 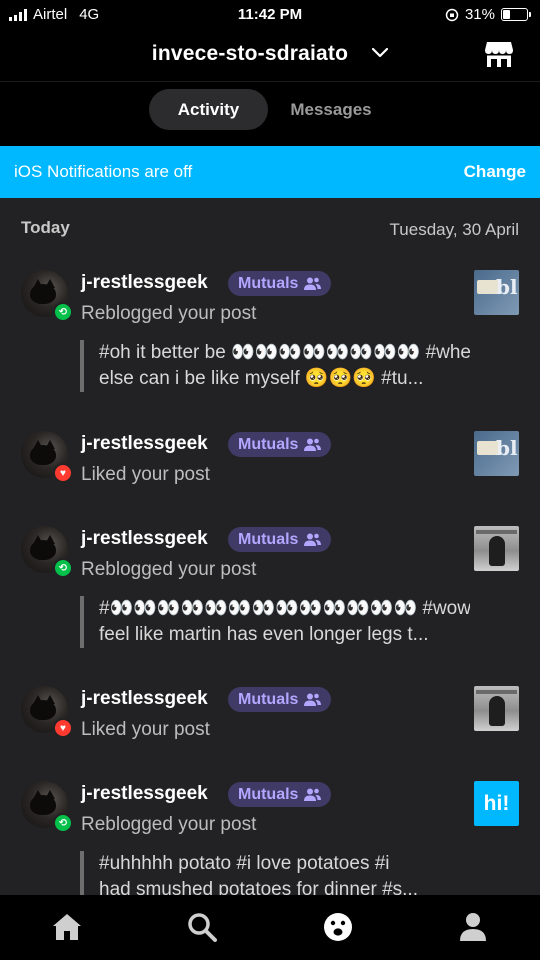 What do you see at coordinates (45, 227) in the screenshot?
I see `day-label: Today` at bounding box center [45, 227].